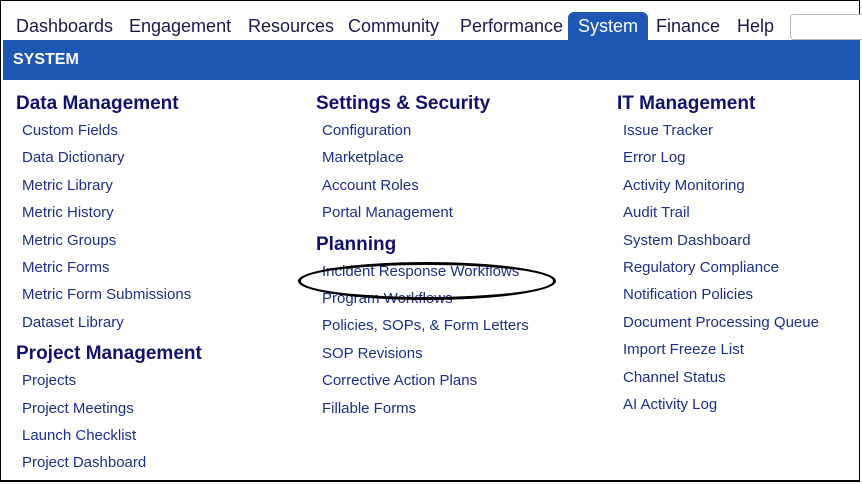 The width and height of the screenshot is (862, 484). I want to click on link-metric-form-submissions: Metric Form Submissions, so click(109, 294).